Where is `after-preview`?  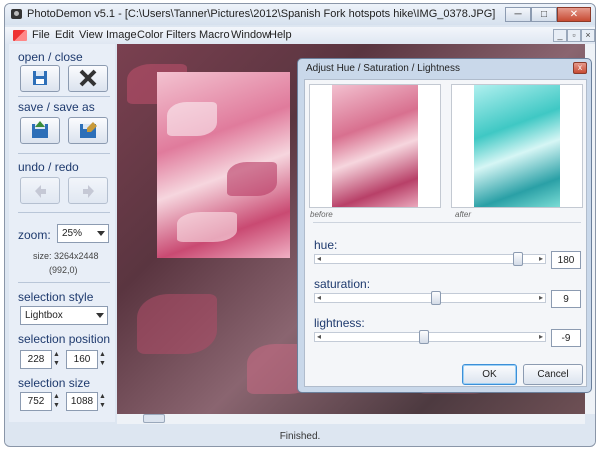 after-preview is located at coordinates (517, 146).